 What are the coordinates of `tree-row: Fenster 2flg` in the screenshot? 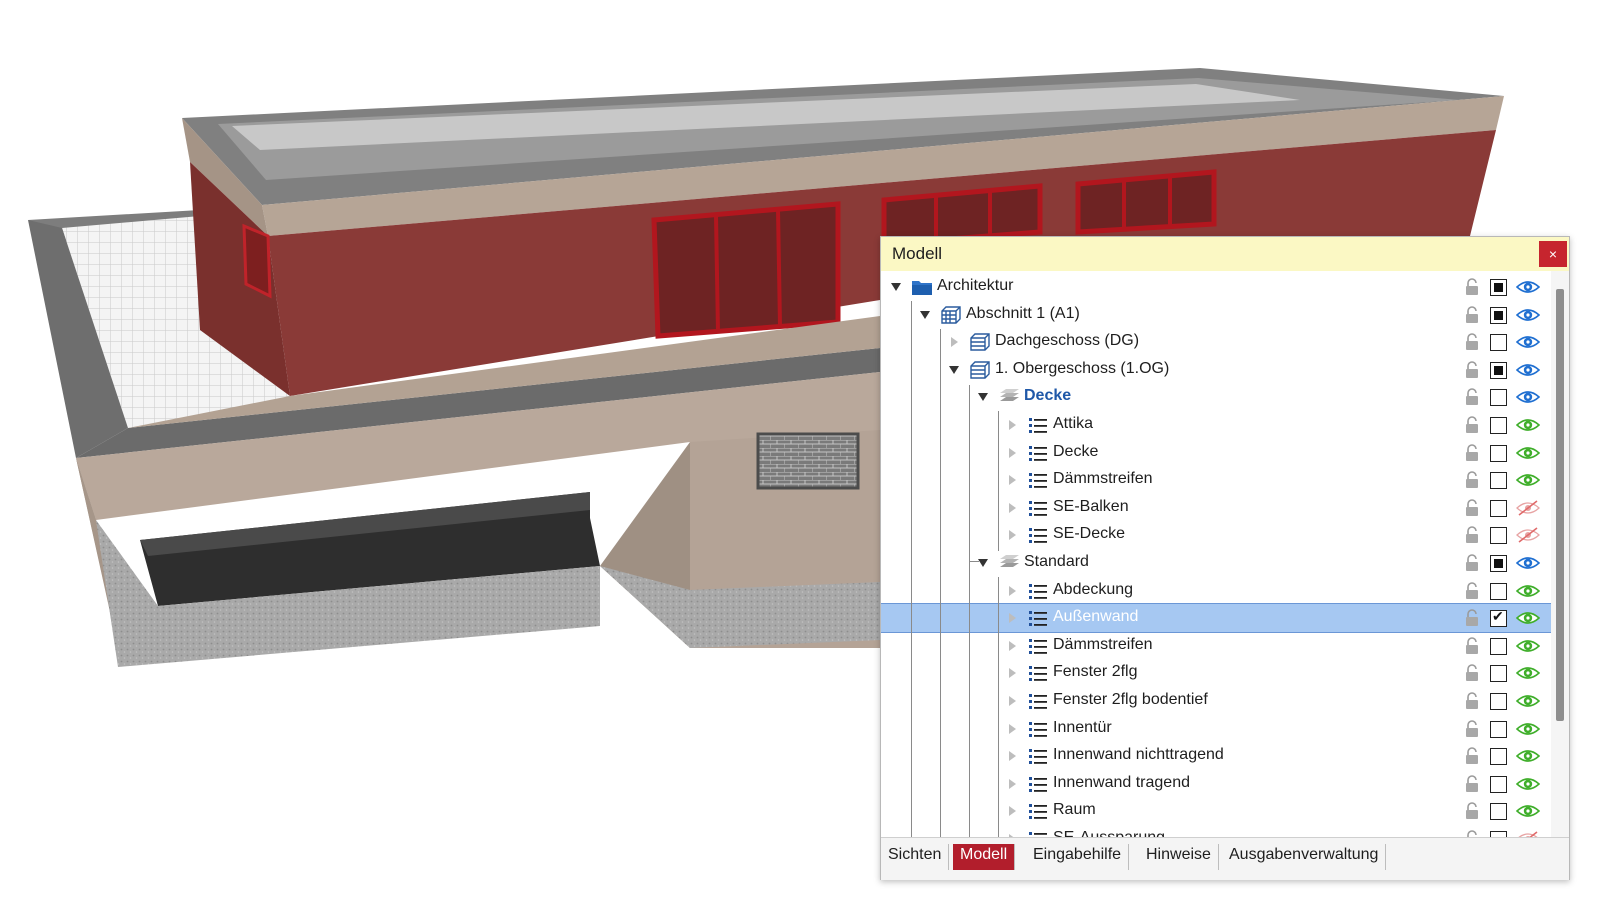 It's located at (1216, 673).